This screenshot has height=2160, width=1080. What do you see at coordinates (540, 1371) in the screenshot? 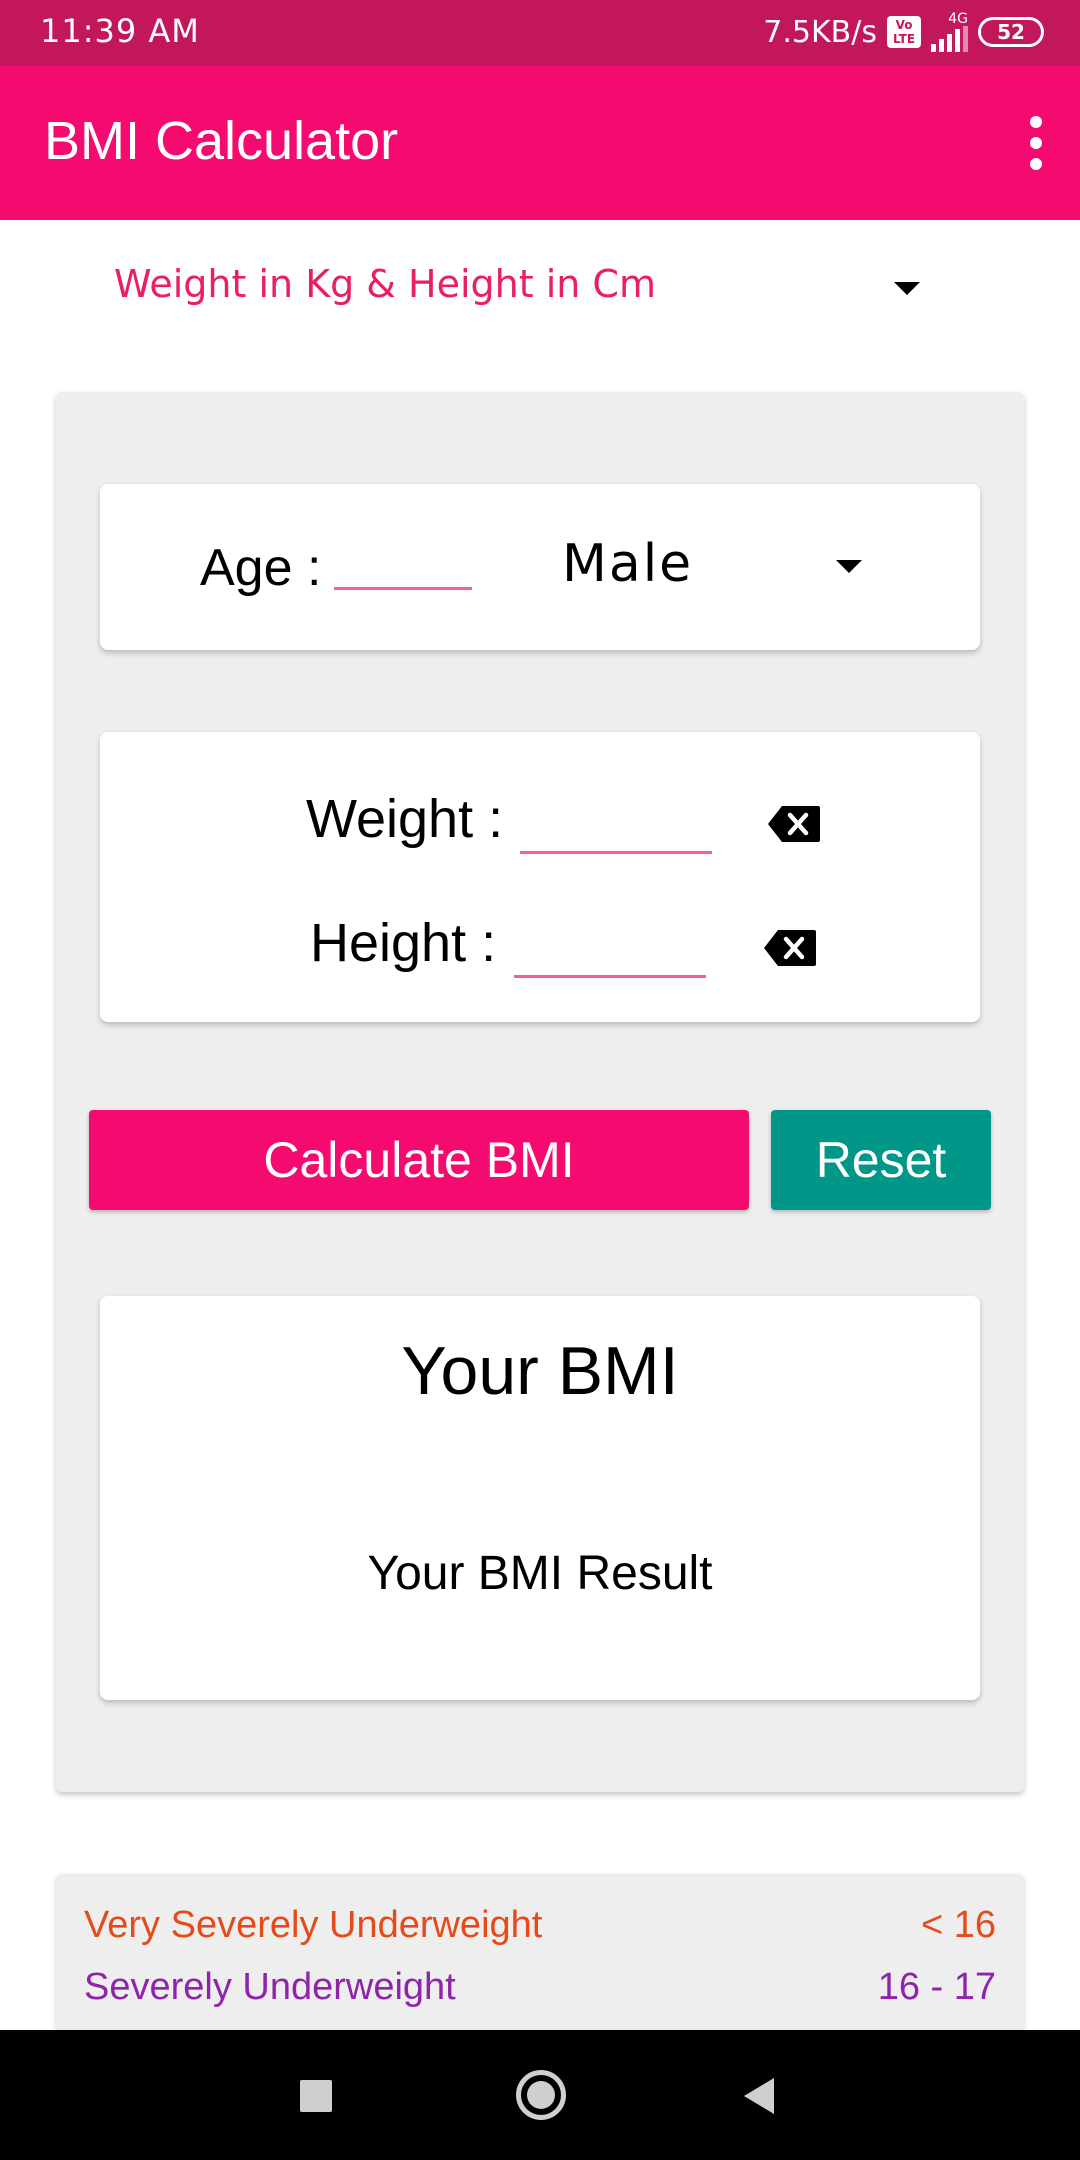
I see `result-title: Your BMI` at bounding box center [540, 1371].